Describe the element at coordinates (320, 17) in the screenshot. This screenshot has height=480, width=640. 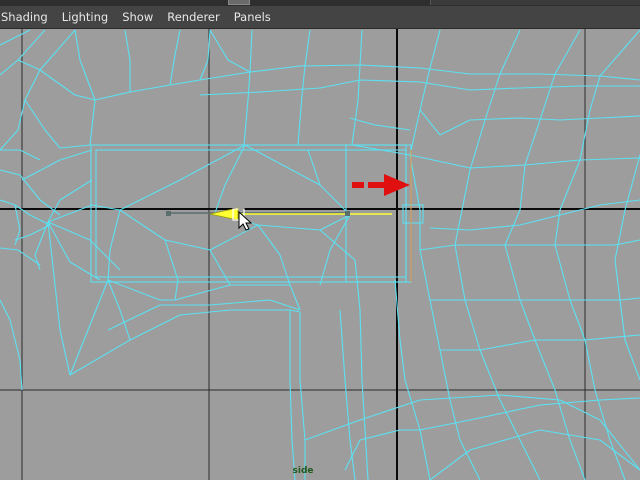
I see `panel-menu-bar: Shading Lighting Show Renderer Panels` at that location.